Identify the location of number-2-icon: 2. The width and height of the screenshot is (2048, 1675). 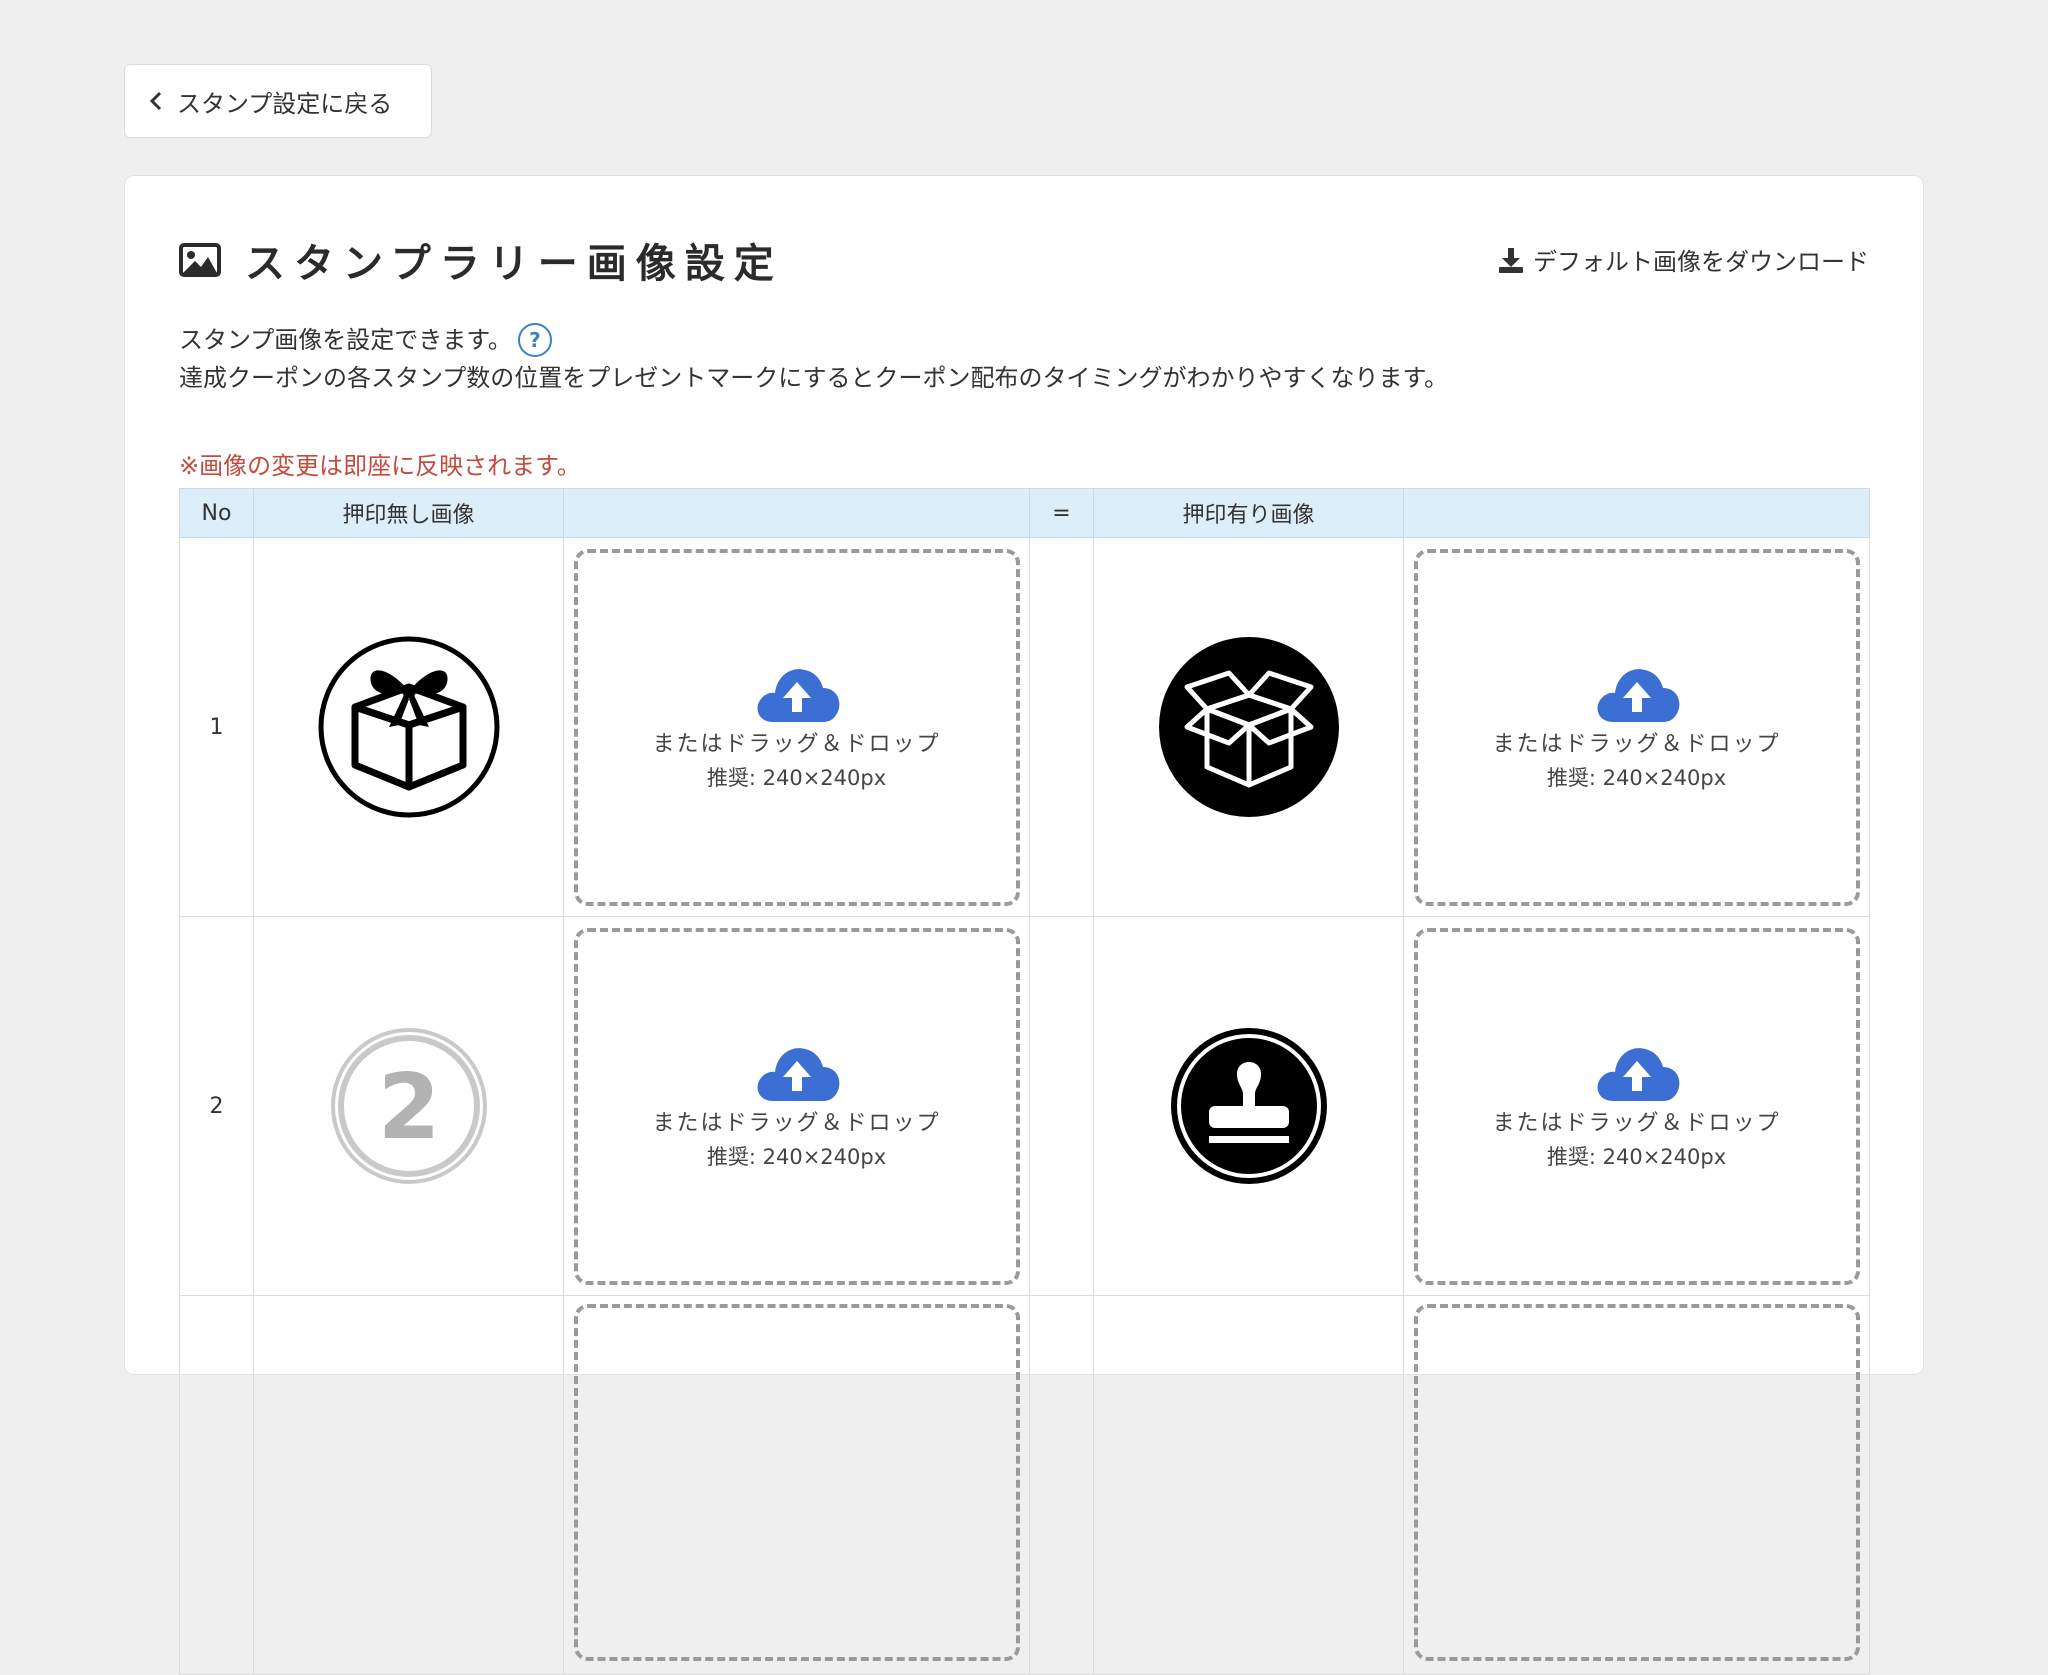
(408, 1106).